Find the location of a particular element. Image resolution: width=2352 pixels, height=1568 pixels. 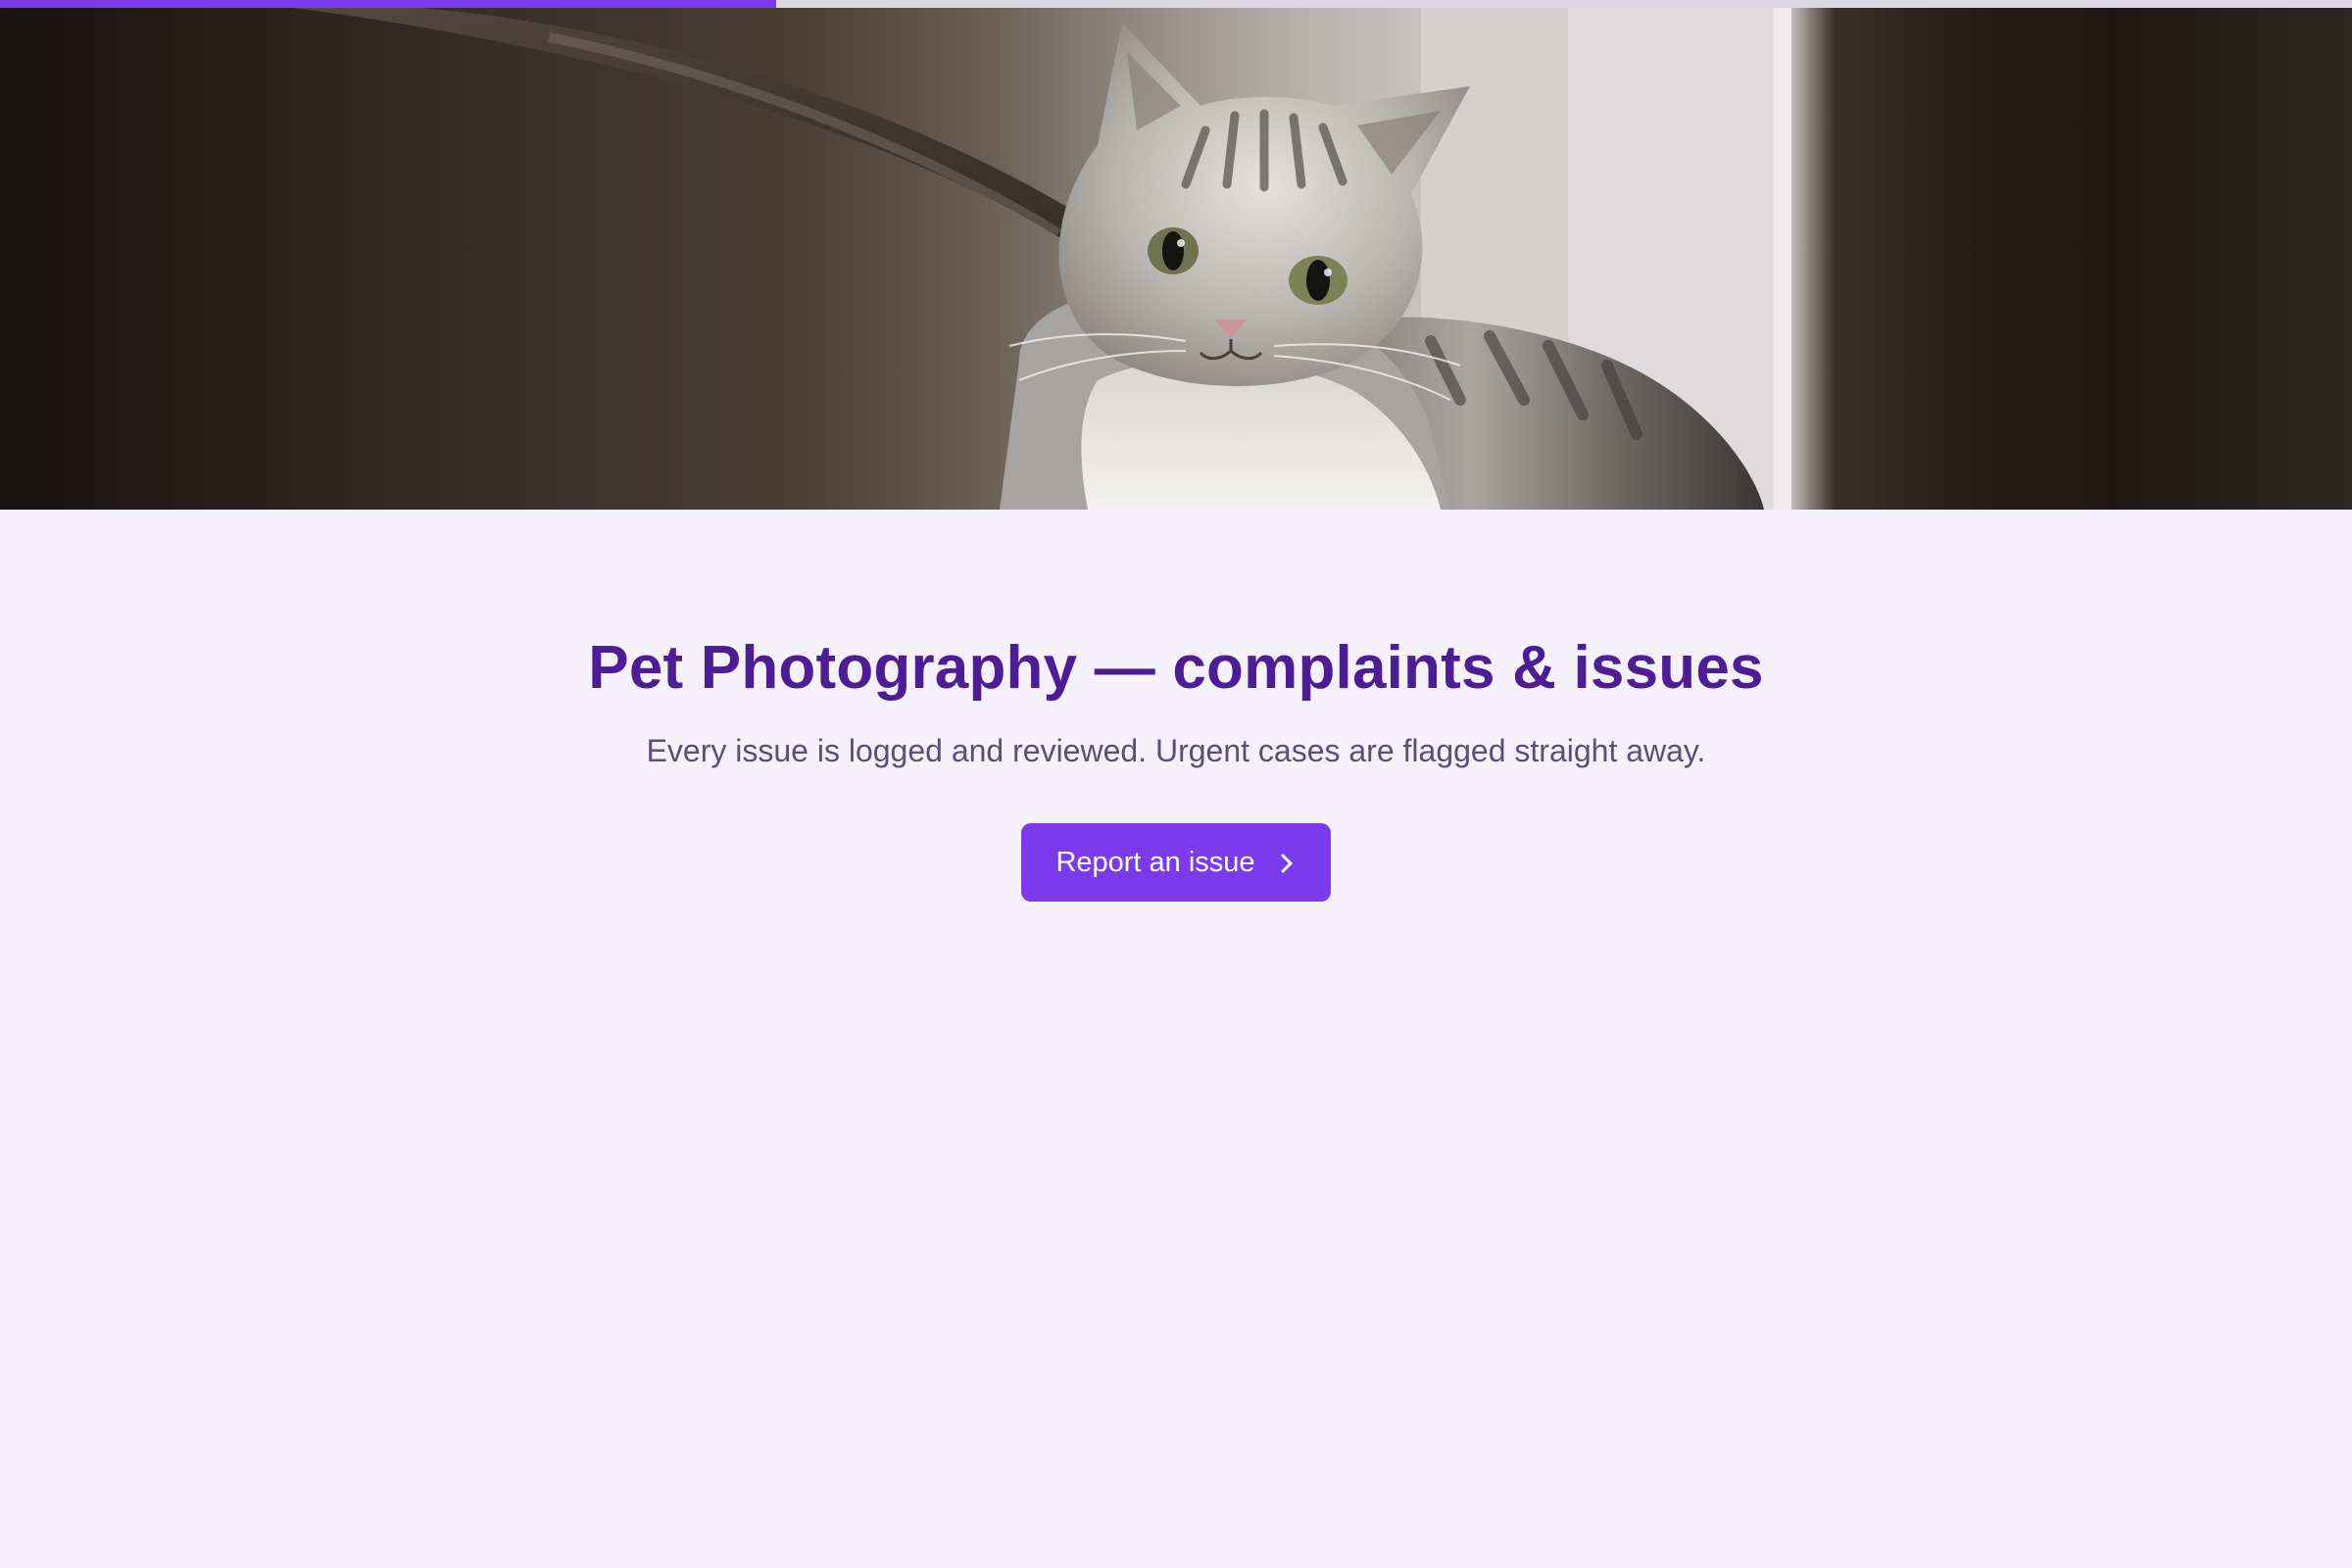

chevron-right-icon is located at coordinates (1287, 862).